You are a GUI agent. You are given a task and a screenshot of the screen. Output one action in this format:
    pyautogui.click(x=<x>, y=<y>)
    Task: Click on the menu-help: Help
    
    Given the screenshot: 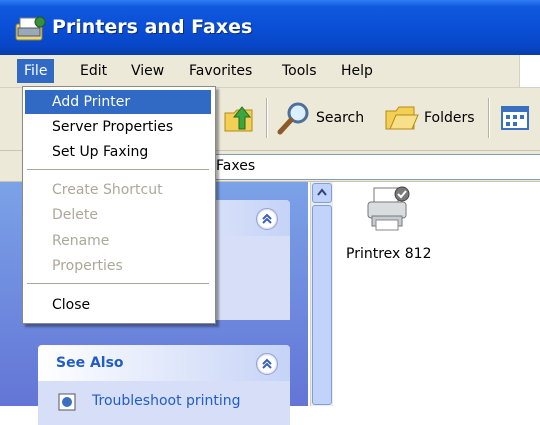 What is the action you would take?
    pyautogui.click(x=357, y=71)
    